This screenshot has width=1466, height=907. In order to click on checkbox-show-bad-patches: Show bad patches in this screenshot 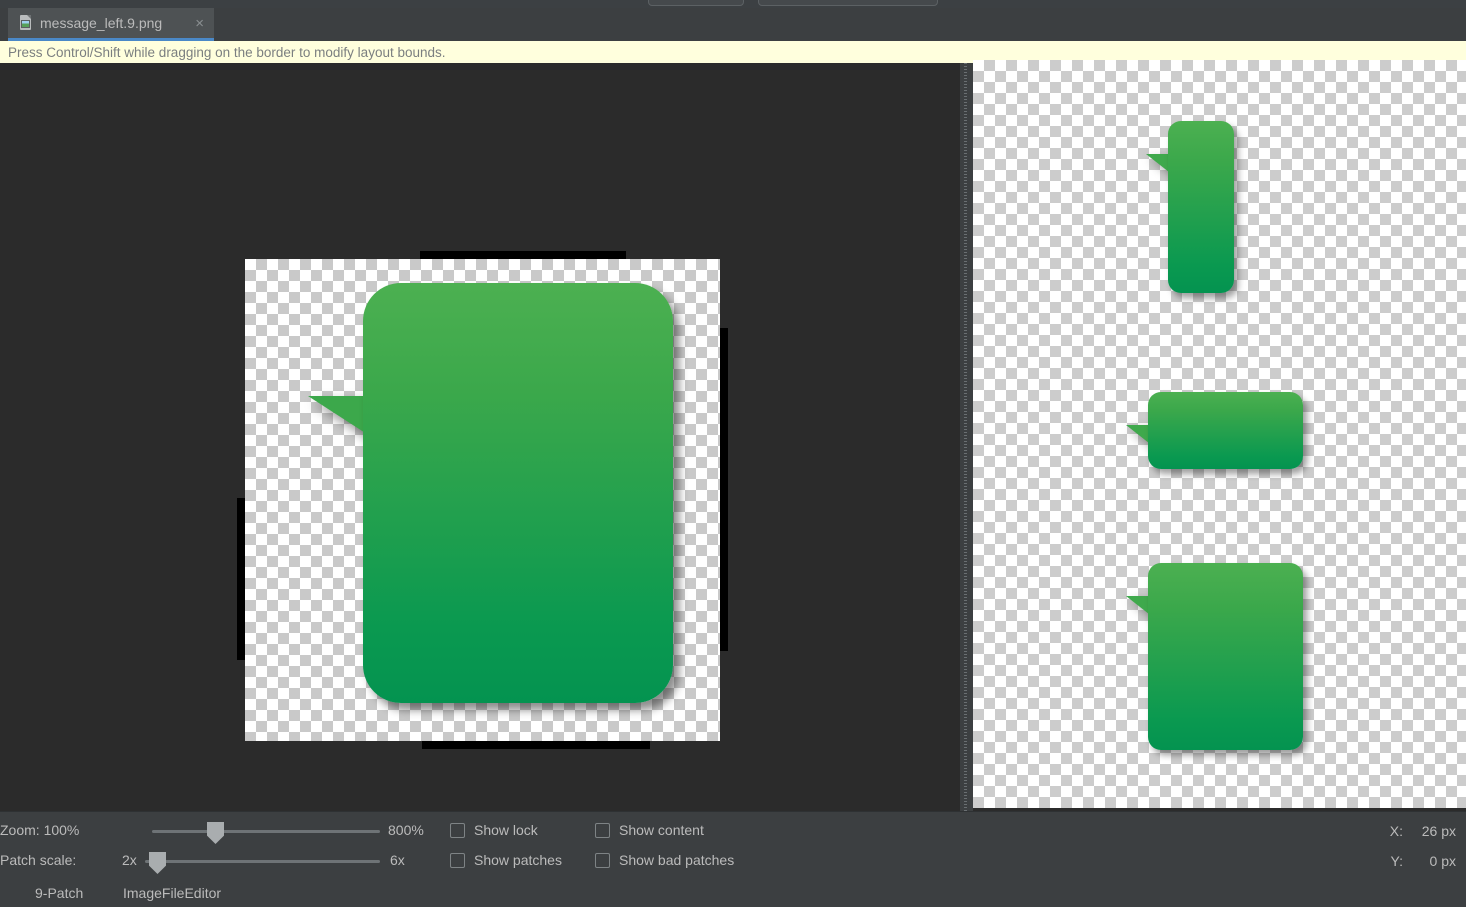, I will do `click(664, 860)`.